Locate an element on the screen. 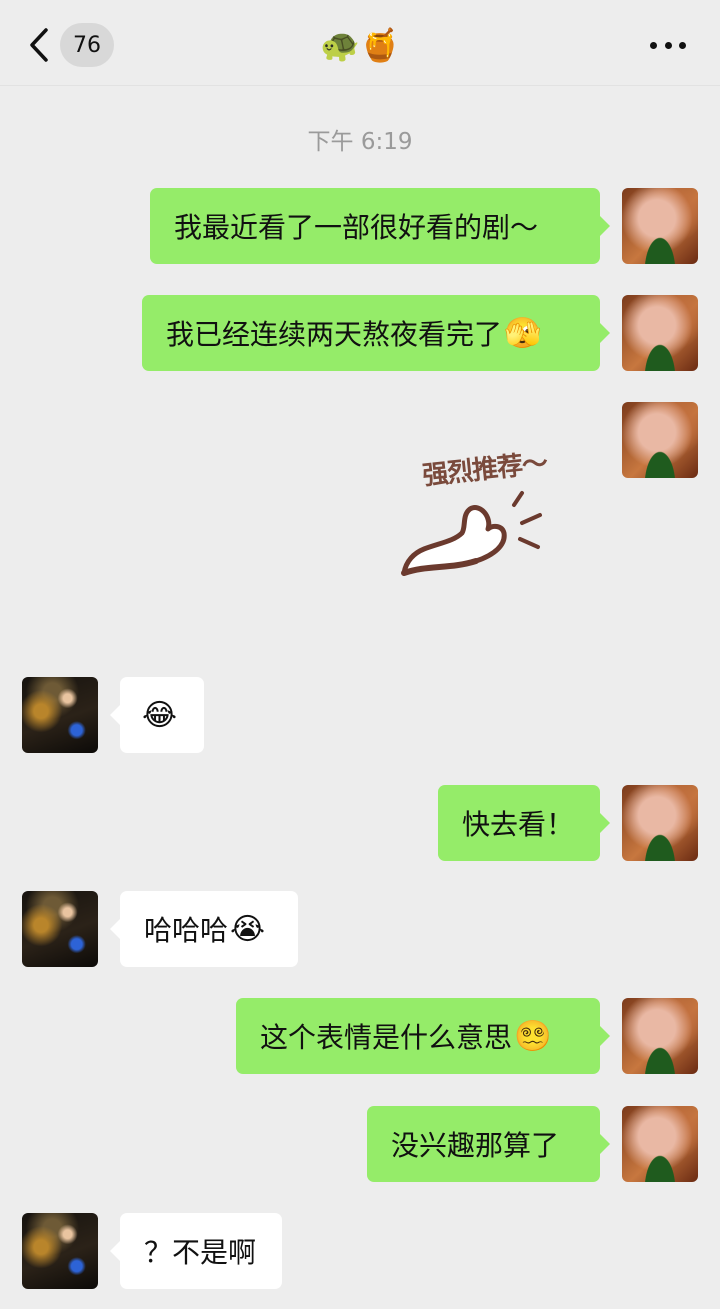 Image resolution: width=720 pixels, height=1309 pixels. message-text: 我已经连续两天熬夜看完了 is located at coordinates (334, 334).